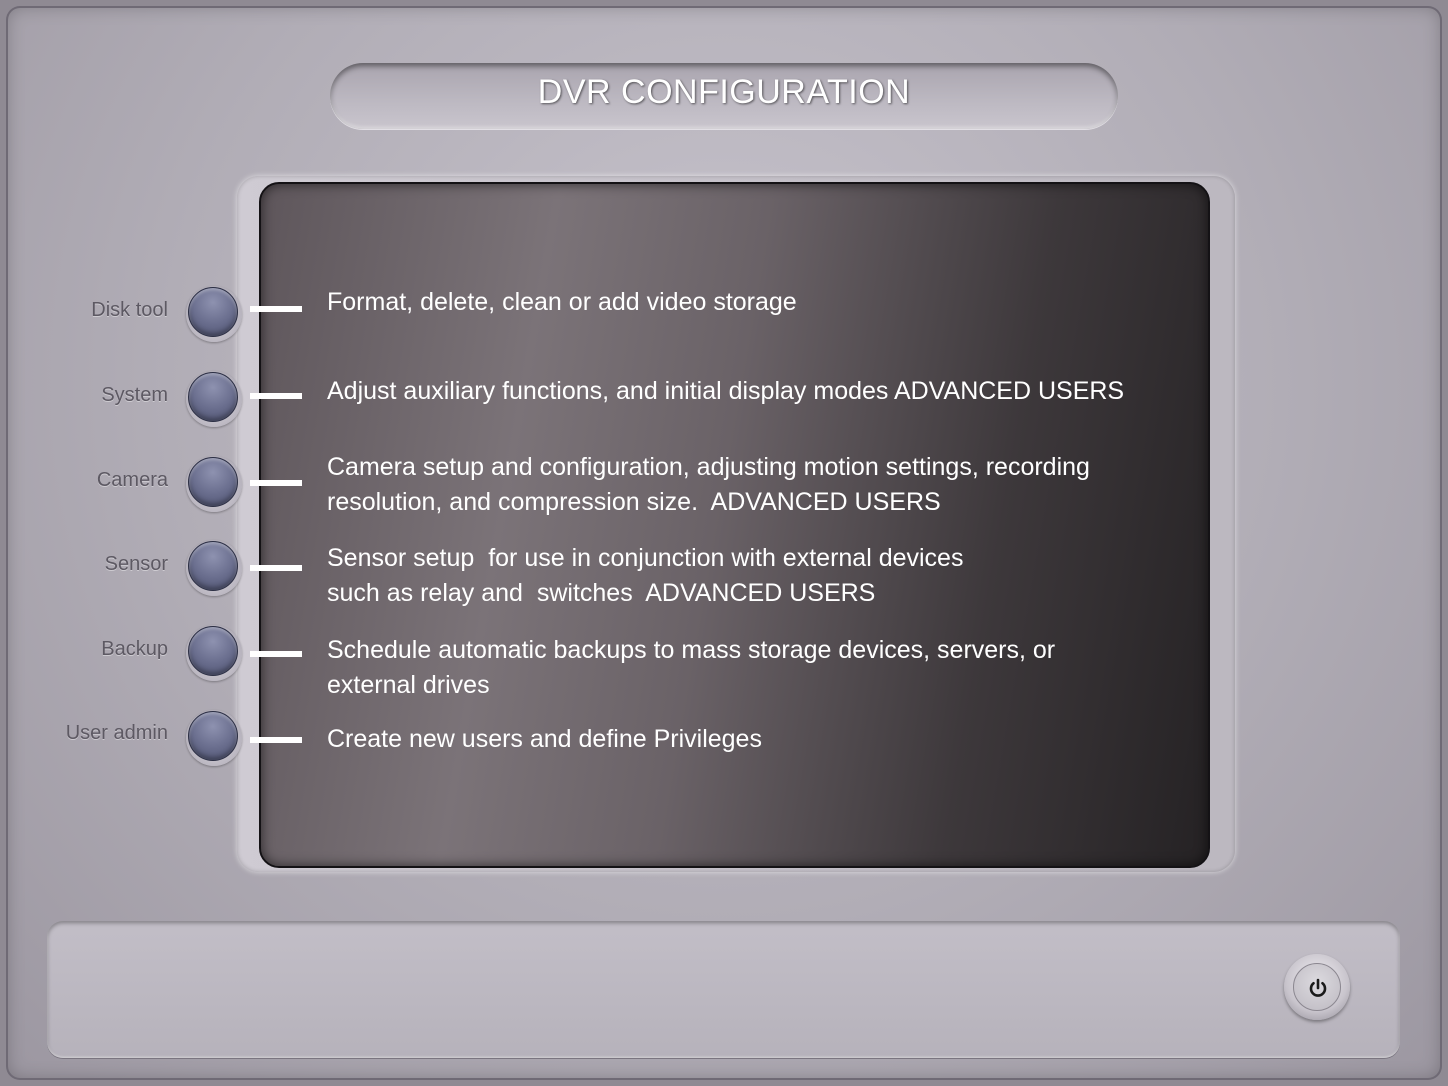 This screenshot has width=1448, height=1086. Describe the element at coordinates (723, 989) in the screenshot. I see `bottom-panel` at that location.